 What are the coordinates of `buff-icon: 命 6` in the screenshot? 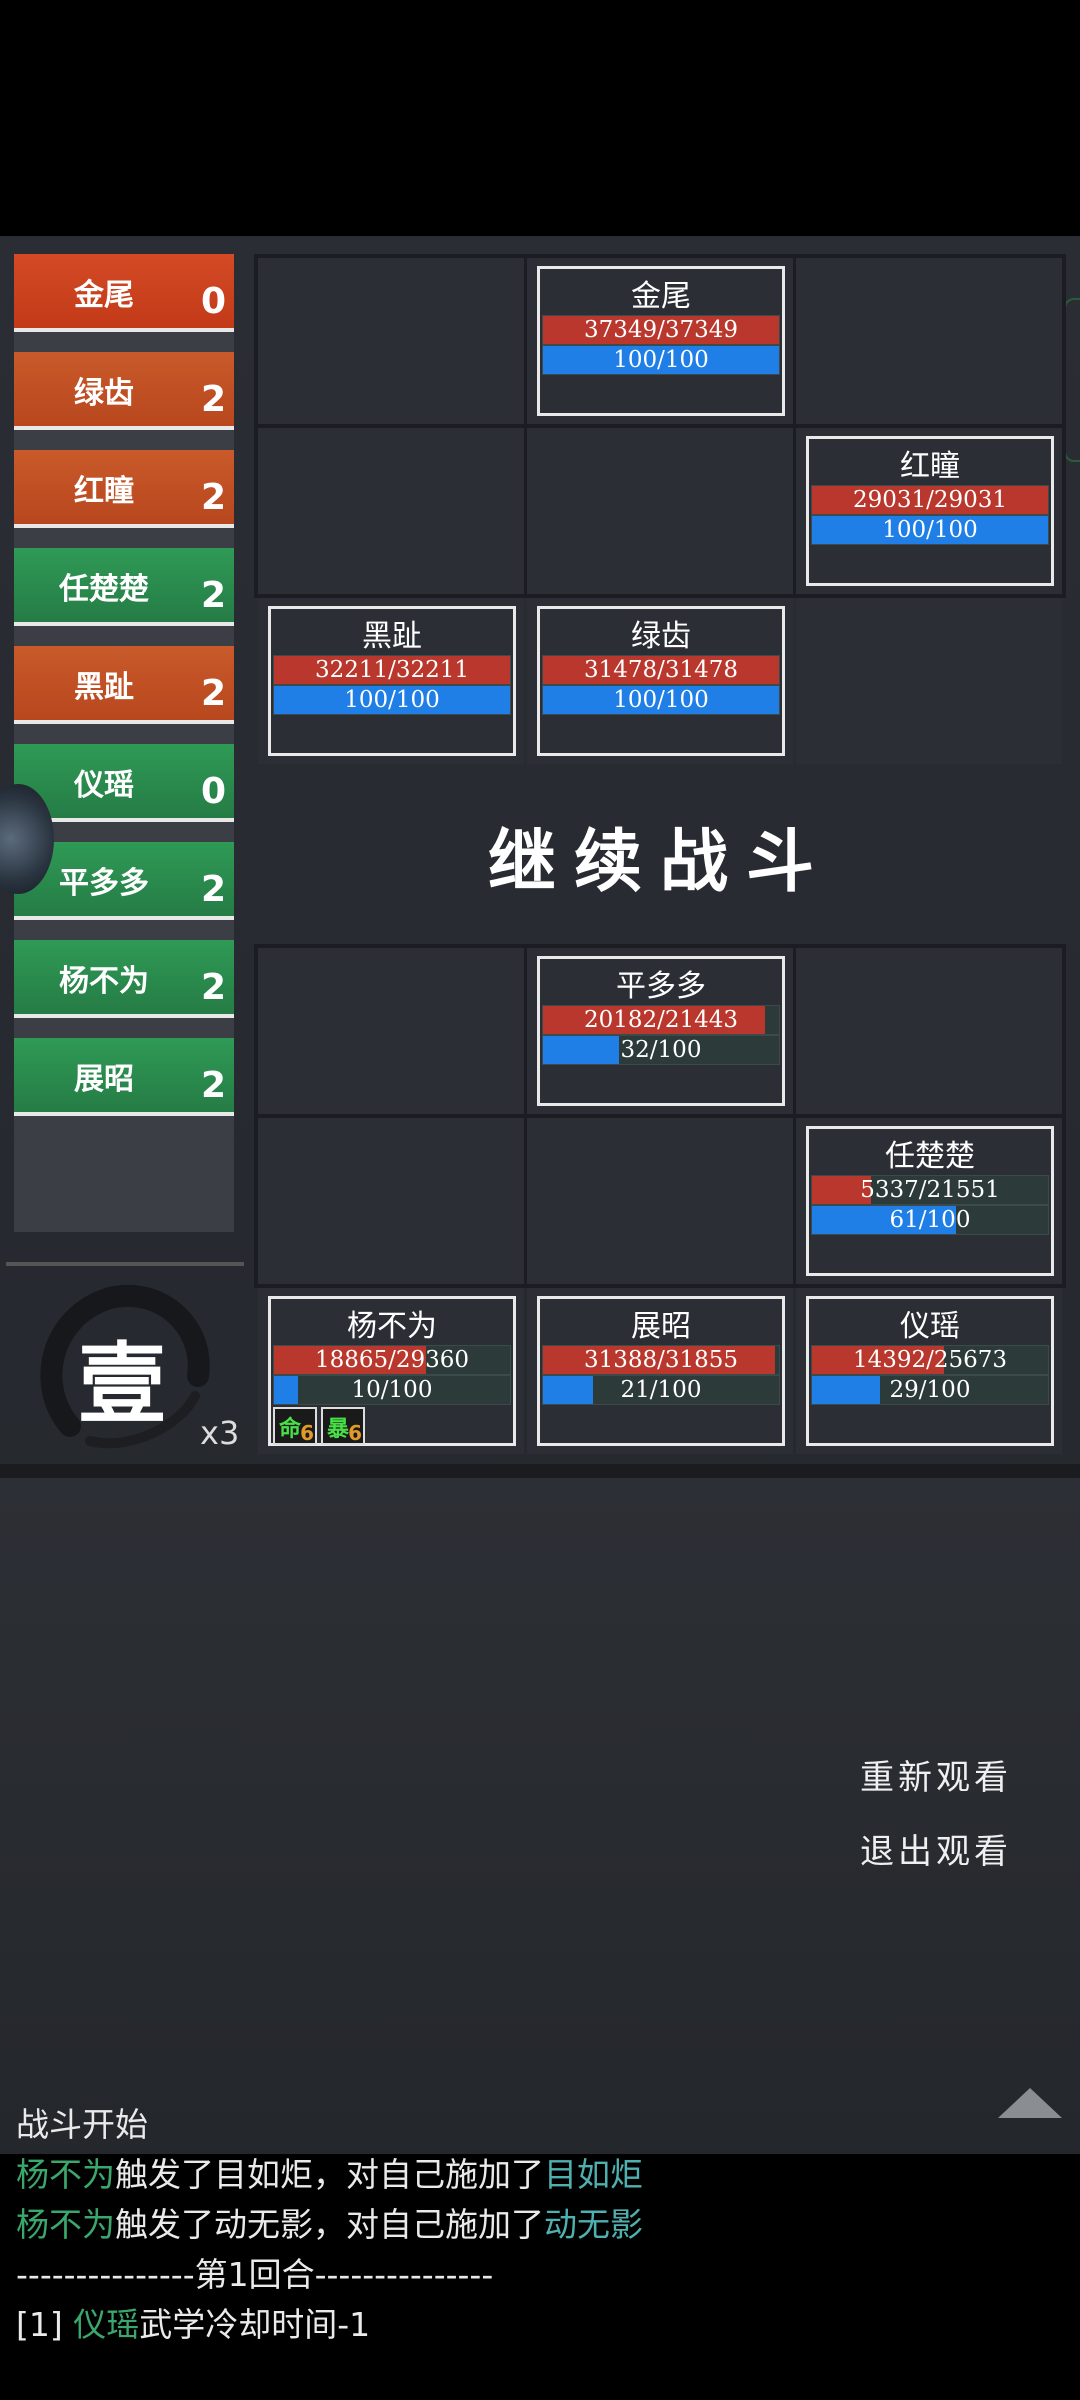 It's located at (295, 1426).